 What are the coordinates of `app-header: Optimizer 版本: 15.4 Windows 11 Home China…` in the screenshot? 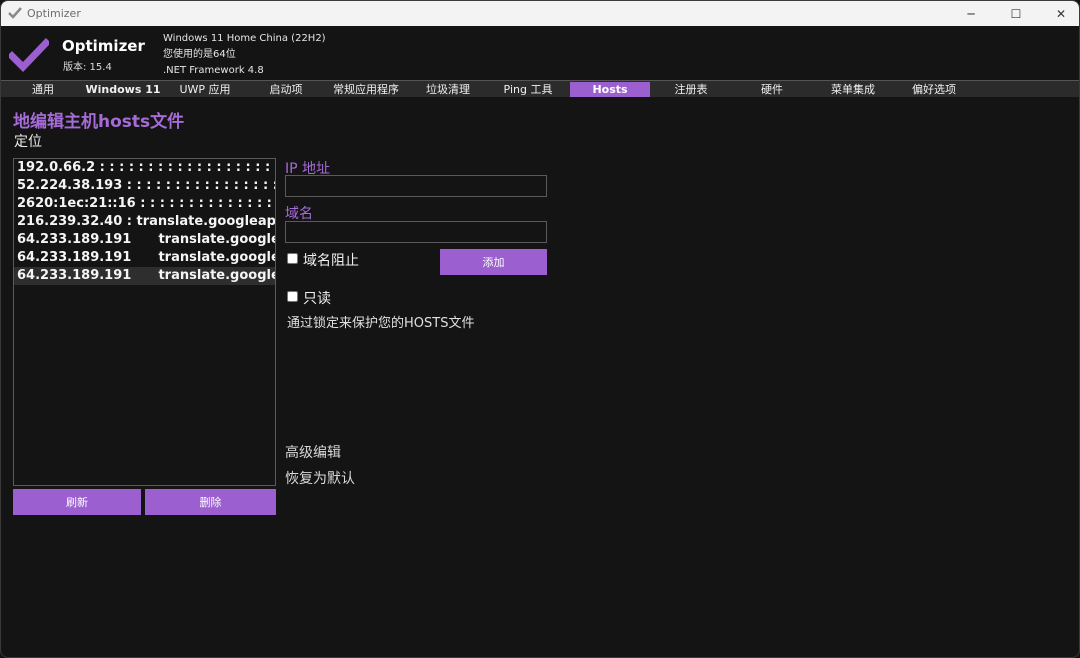 It's located at (540, 53).